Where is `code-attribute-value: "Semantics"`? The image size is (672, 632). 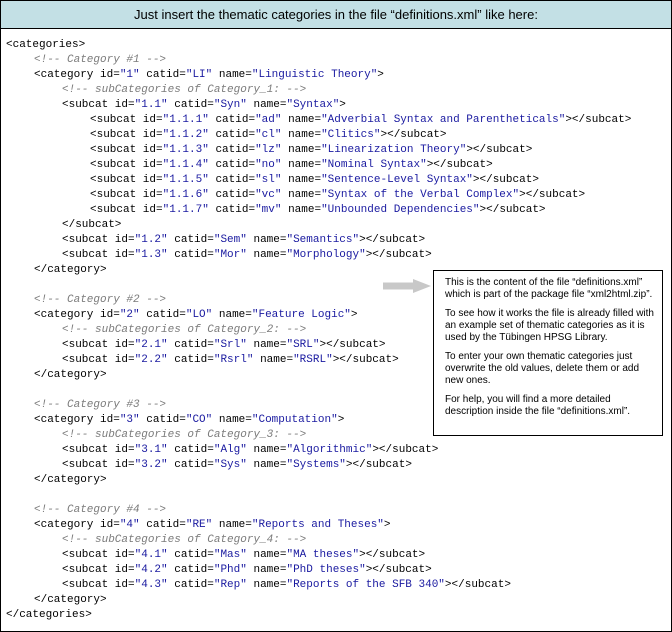 code-attribute-value: "Semantics" is located at coordinates (323, 240).